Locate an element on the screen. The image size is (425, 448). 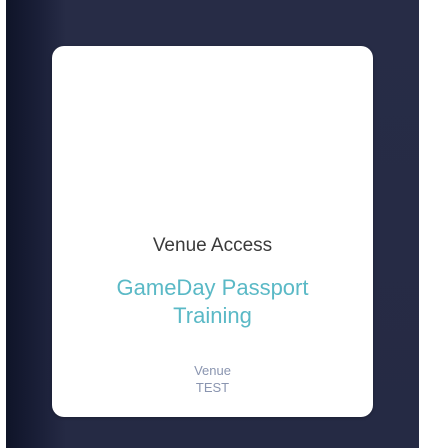
venue-value: TEST is located at coordinates (212, 387).